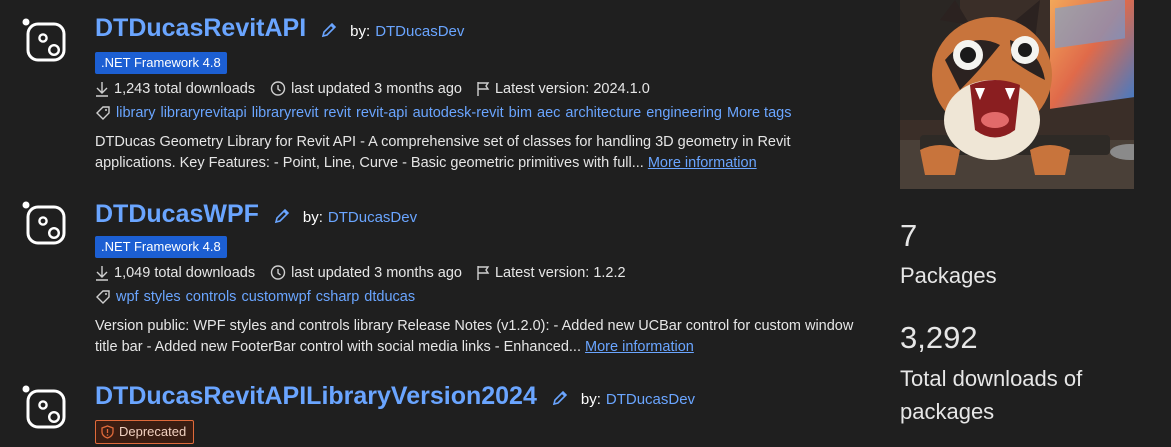 This screenshot has width=1171, height=447. I want to click on tag-link: bim, so click(520, 113).